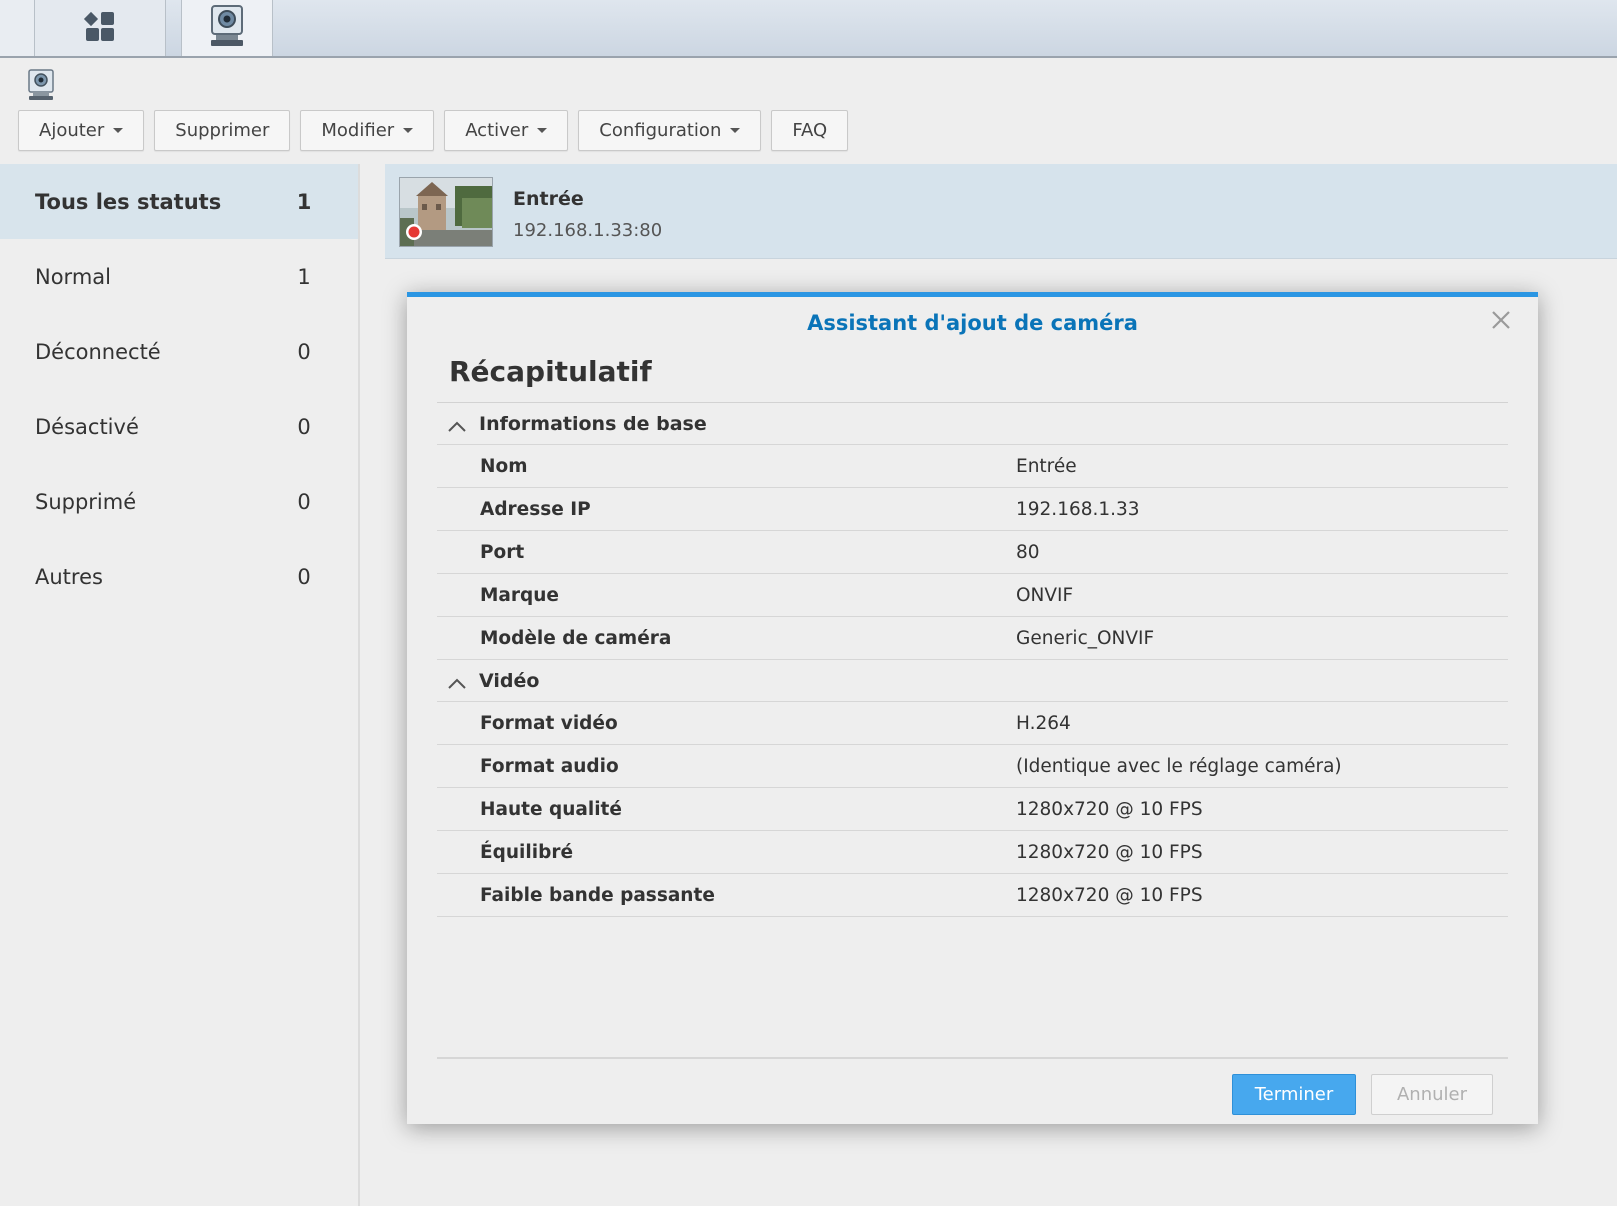 This screenshot has width=1617, height=1206. I want to click on delete-button: Supprimer, so click(222, 130).